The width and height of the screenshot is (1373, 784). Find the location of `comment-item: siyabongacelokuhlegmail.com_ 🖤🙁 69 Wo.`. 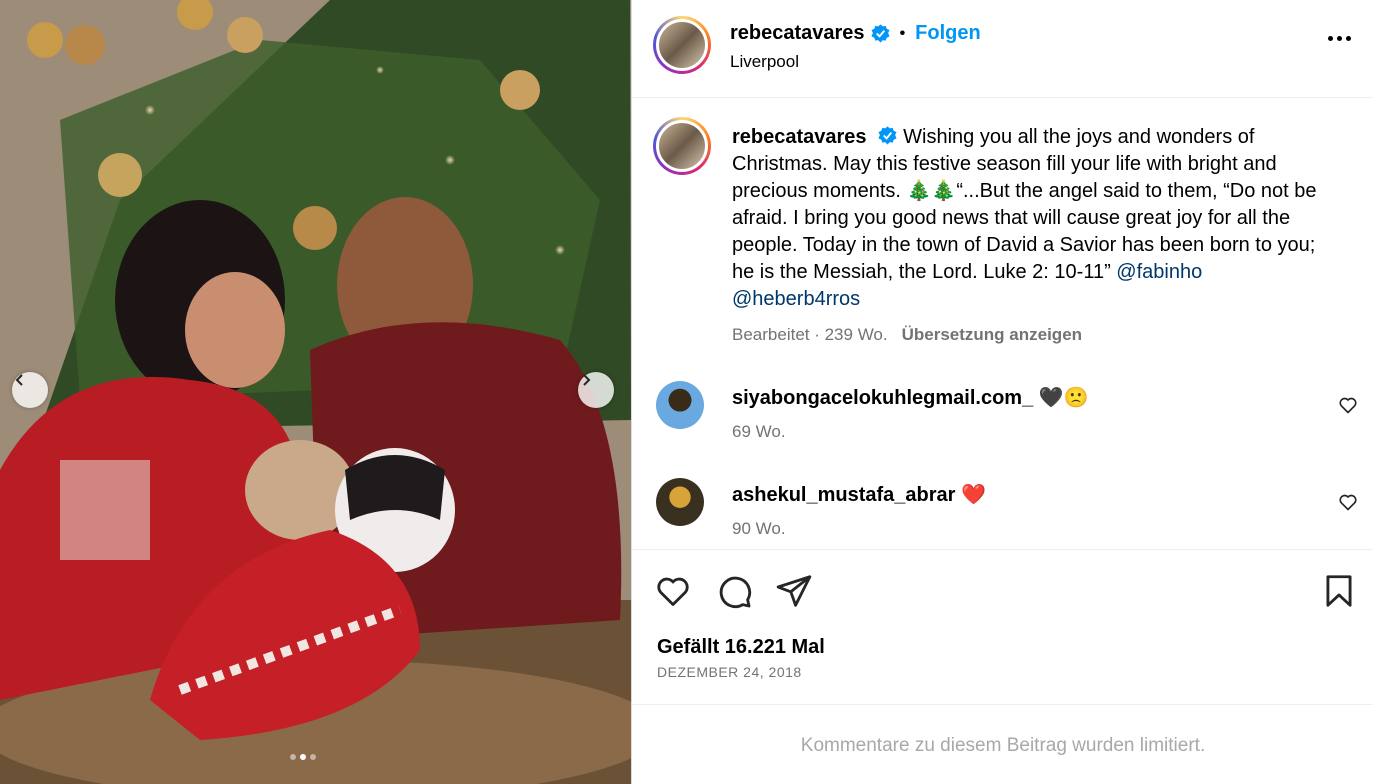

comment-item: siyabongacelokuhlegmail.com_ 🖤🙁 69 Wo. is located at coordinates (1002, 419).